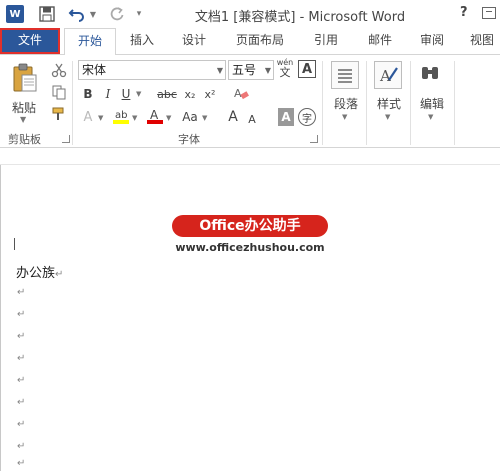 Image resolution: width=500 pixels, height=471 pixels. Describe the element at coordinates (233, 117) in the screenshot. I see `grow-font-button: A` at that location.